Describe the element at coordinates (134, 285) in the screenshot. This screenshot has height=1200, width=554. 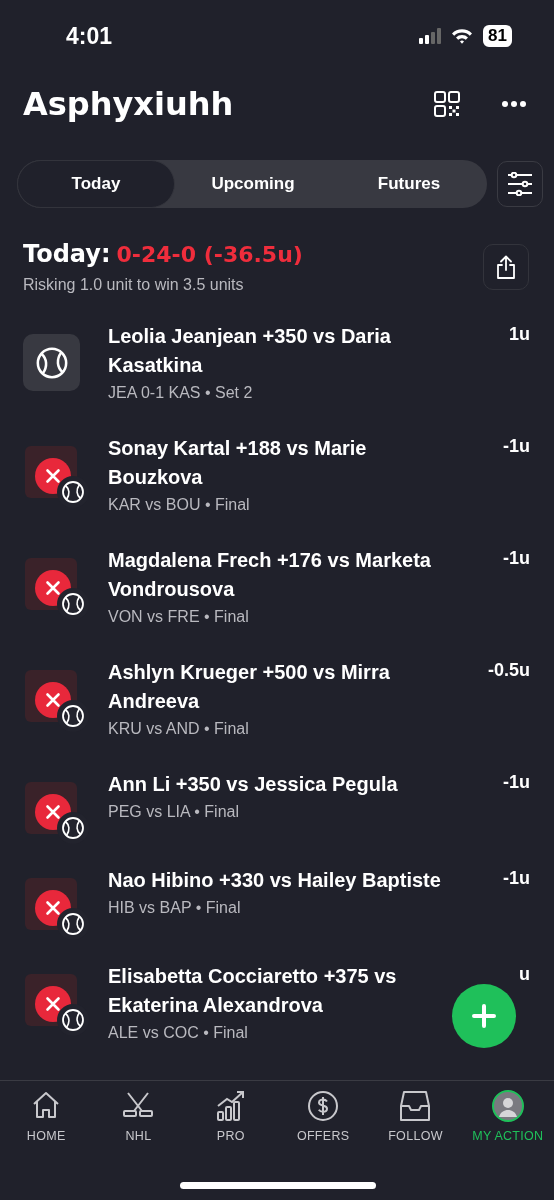
I see `risk-text: Risking 1.0 unit to win 3.5 units` at that location.